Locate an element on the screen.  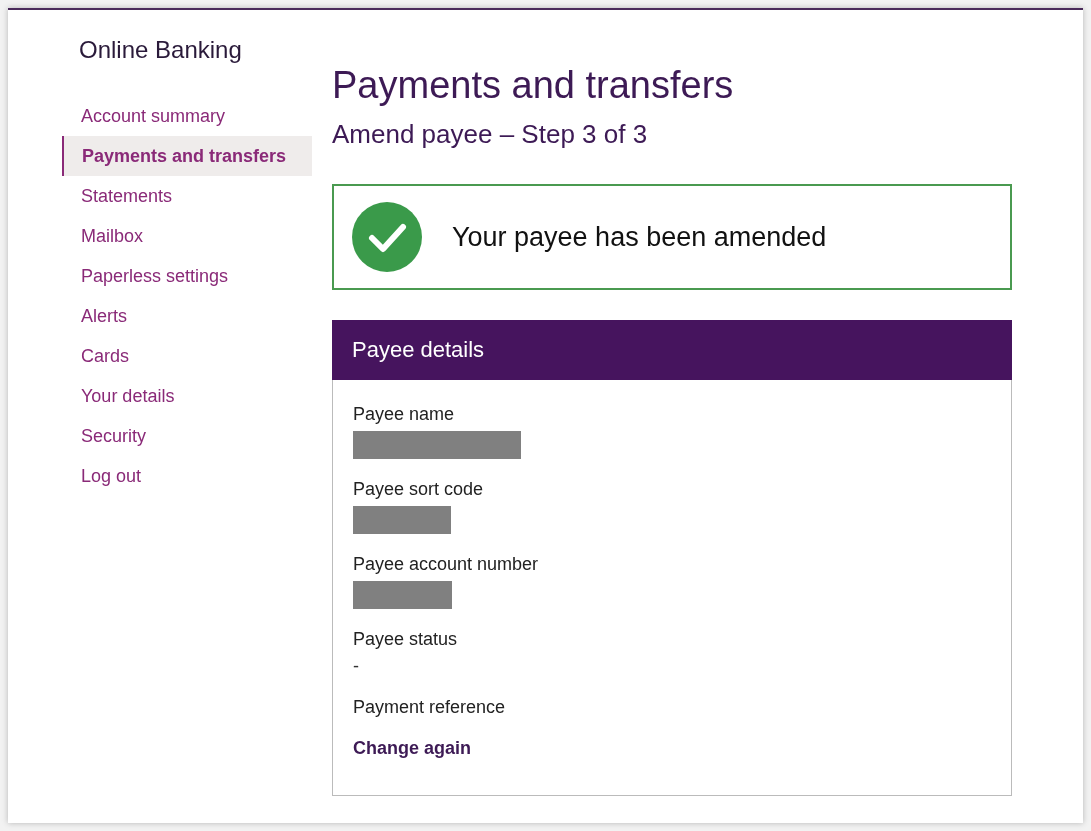
nav-link: Paperless settings is located at coordinates (187, 276).